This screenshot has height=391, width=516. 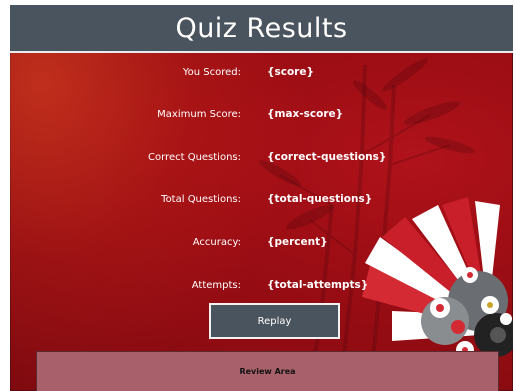 I want to click on replay-button: Replay, so click(x=274, y=321).